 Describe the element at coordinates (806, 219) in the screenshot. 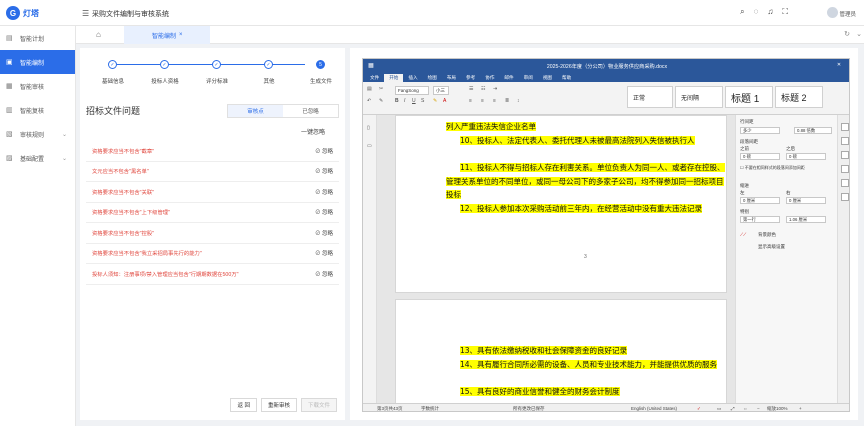

I see `special-indent-value: 1.06 厘米` at that location.